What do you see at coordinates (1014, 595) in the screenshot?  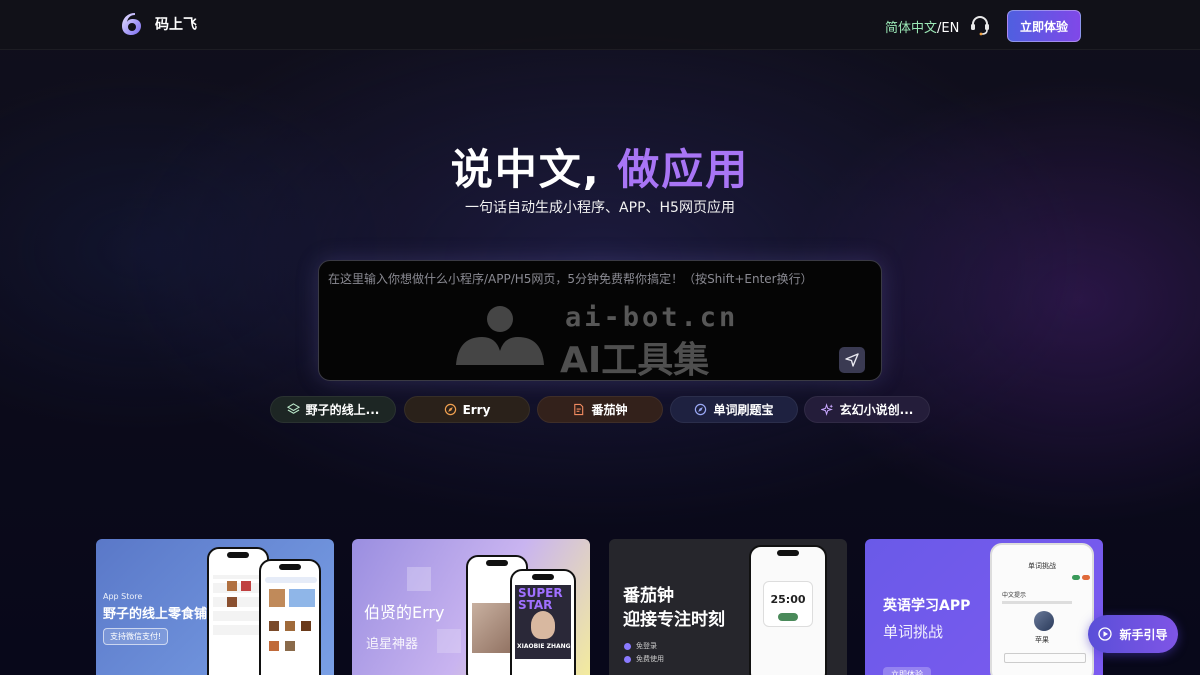 I see `screen-label: 中文提示` at bounding box center [1014, 595].